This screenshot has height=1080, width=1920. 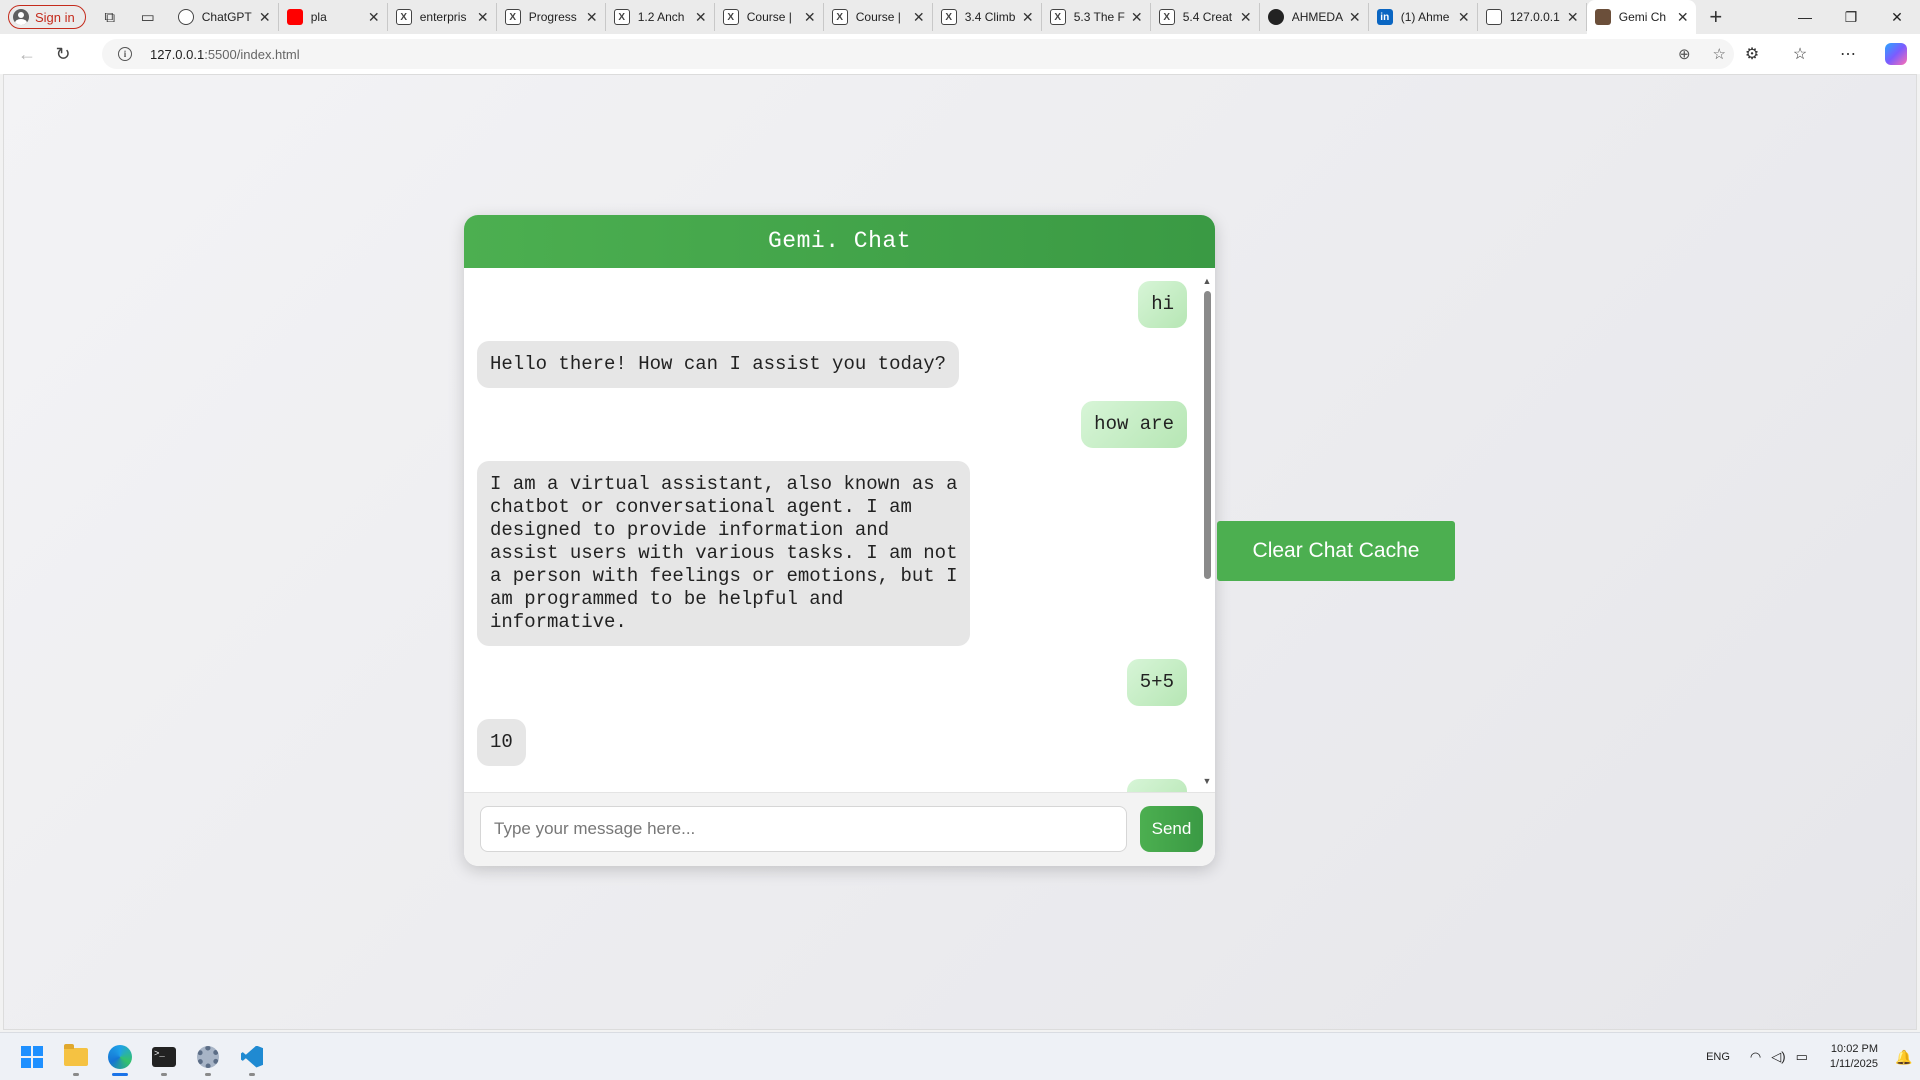 I want to click on scroll-thumb, so click(x=1207, y=435).